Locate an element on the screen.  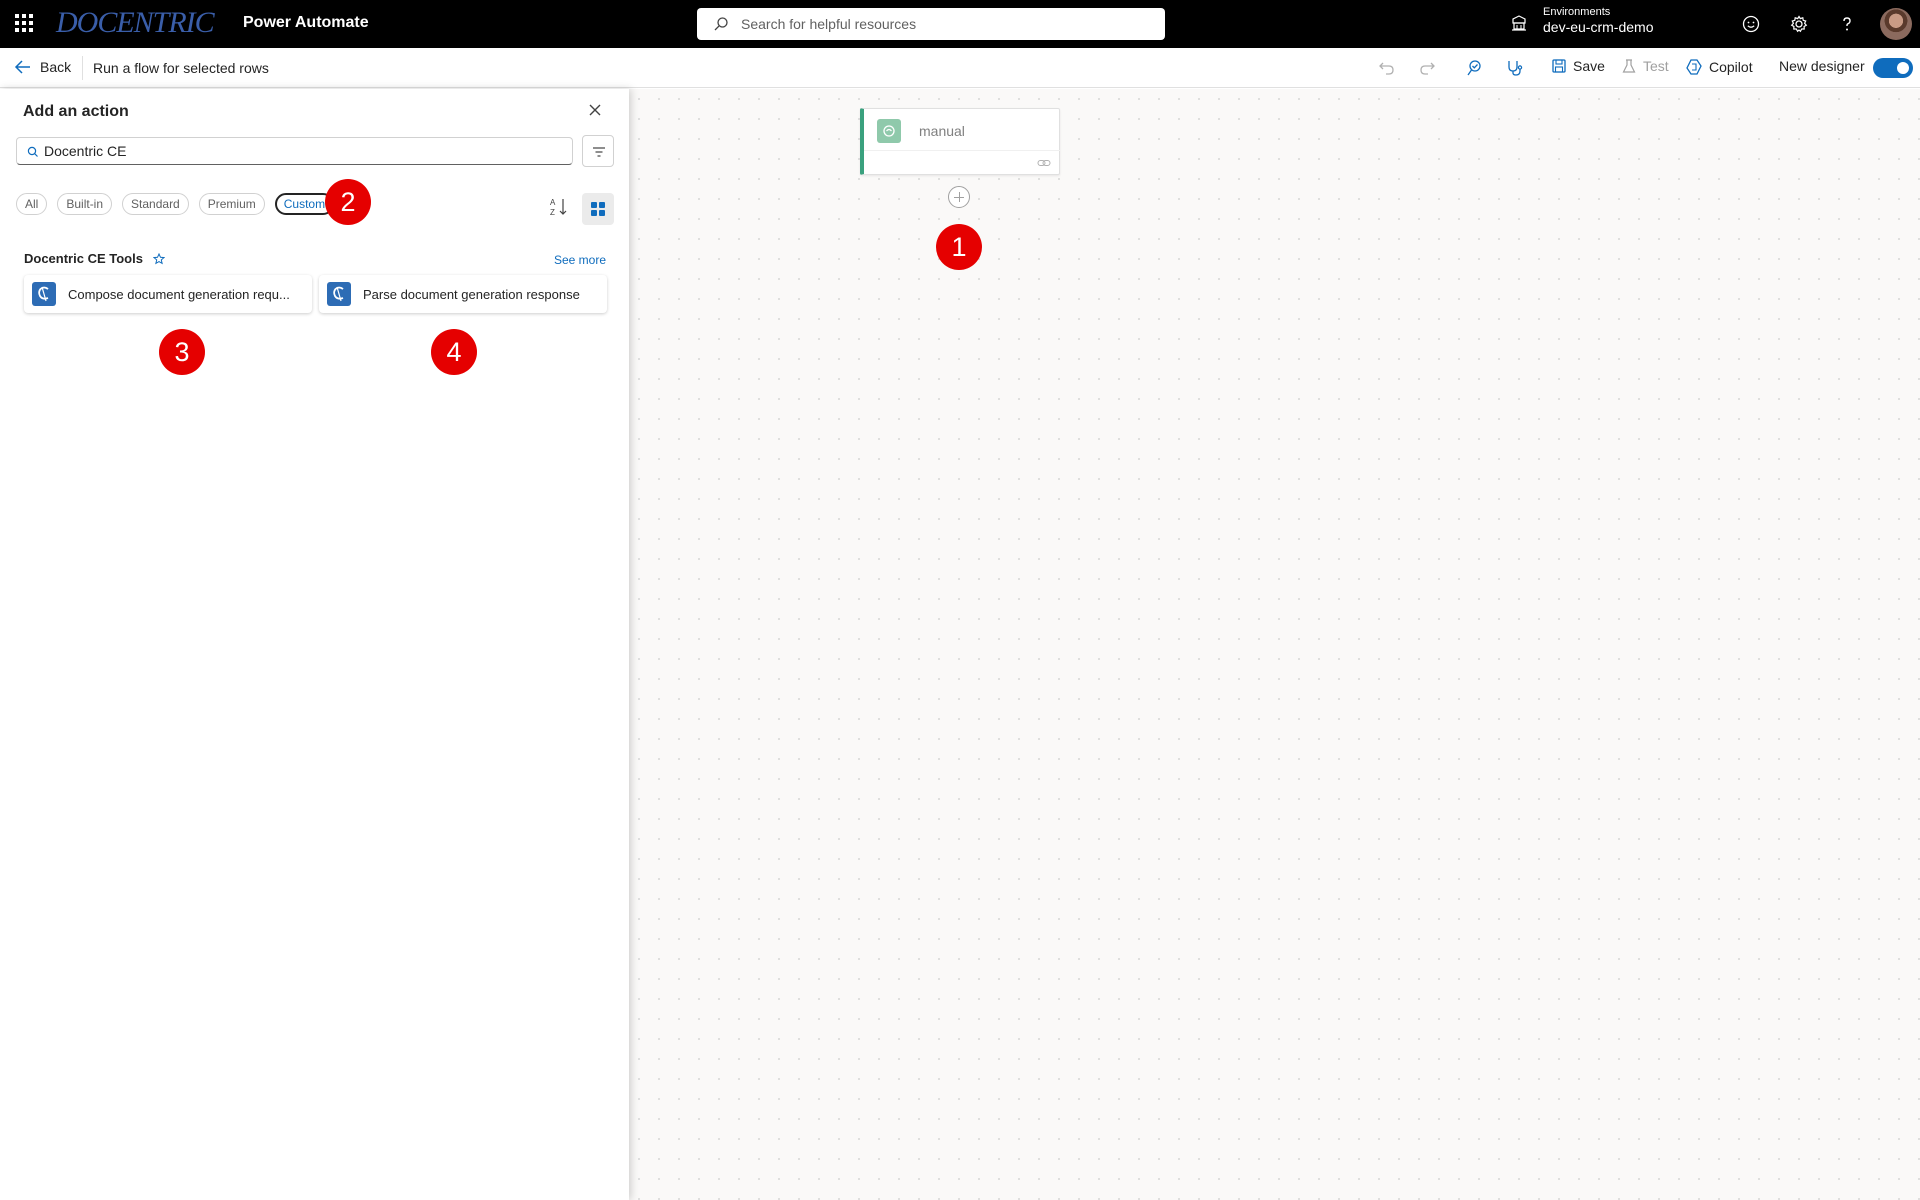
trigger-icon is located at coordinates (889, 131).